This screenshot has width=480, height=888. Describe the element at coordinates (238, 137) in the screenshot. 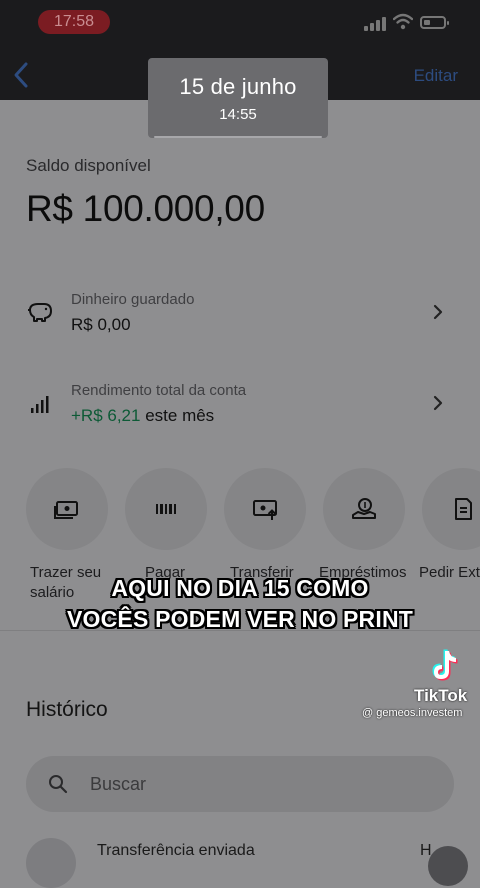

I see `overlay-underline` at that location.